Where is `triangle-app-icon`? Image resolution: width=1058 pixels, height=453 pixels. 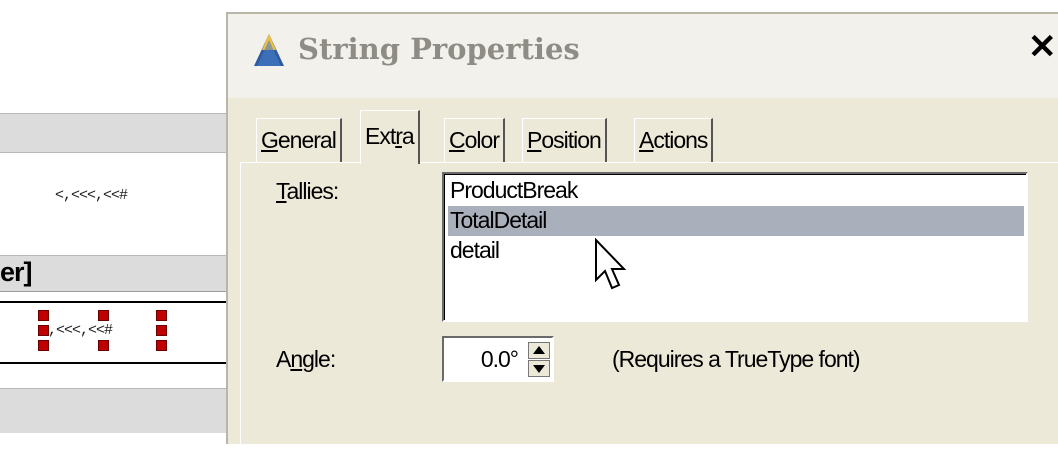 triangle-app-icon is located at coordinates (269, 50).